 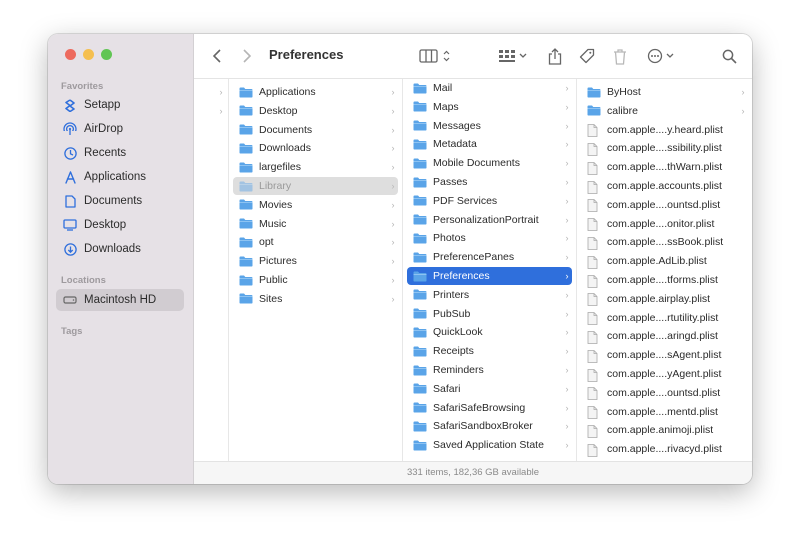 I want to click on file-row: com.apple....aringd.plist, so click(x=664, y=336).